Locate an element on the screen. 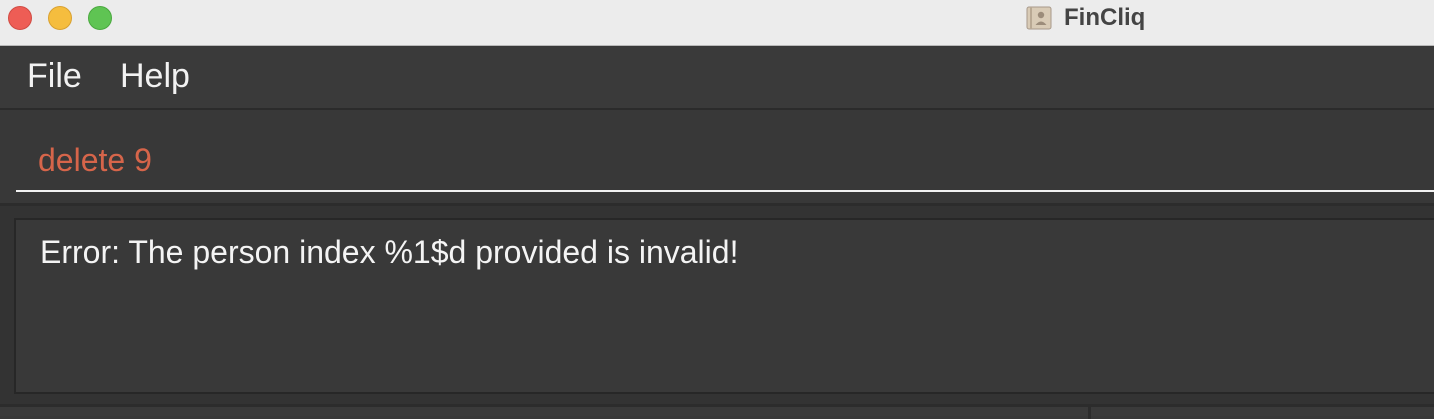 The width and height of the screenshot is (1434, 419). bottom-panel-edge is located at coordinates (717, 411).